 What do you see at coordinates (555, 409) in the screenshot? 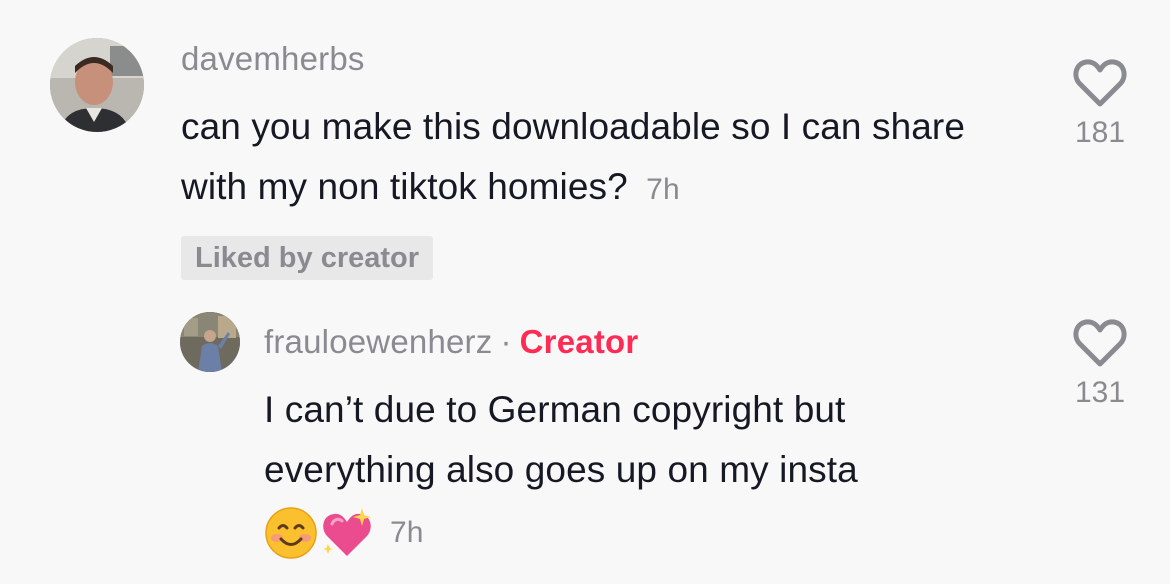
I see `comment-line-1: I can’t due to German copyright but` at bounding box center [555, 409].